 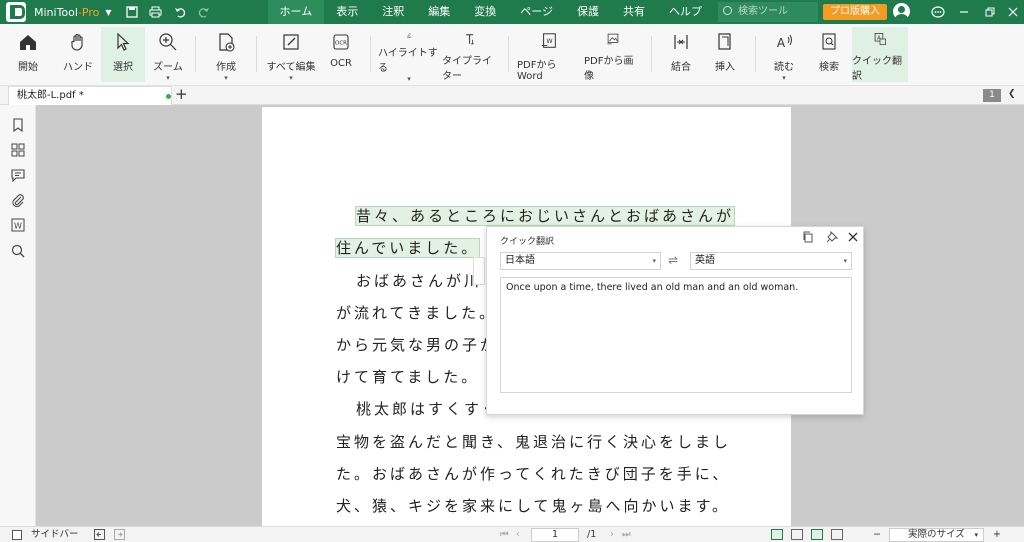 I want to click on pdf-to-word-button: W PDFからWord, so click(x=549, y=54).